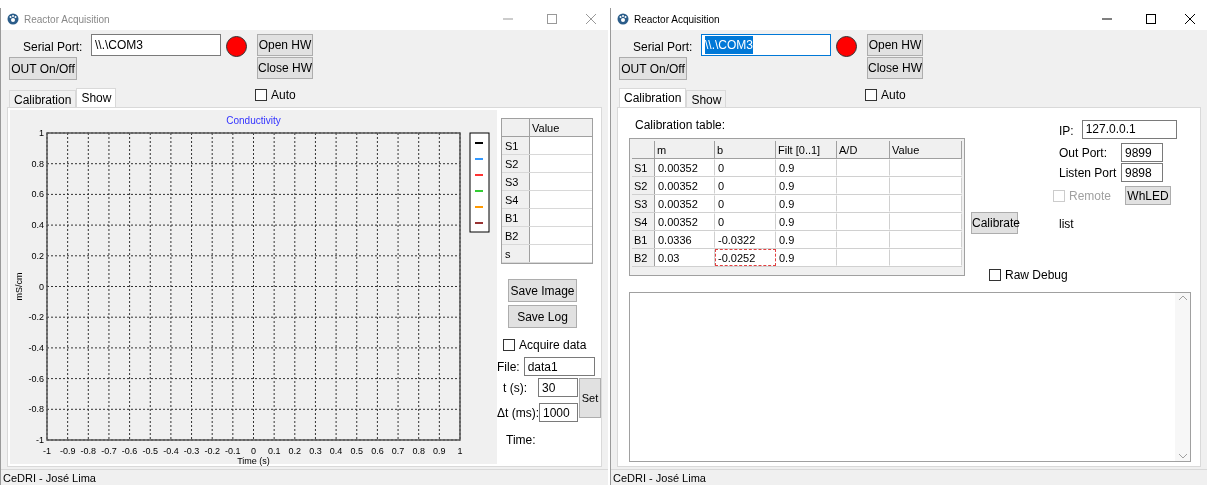 The image size is (1207, 485). Describe the element at coordinates (19, 286) in the screenshot. I see `y-axis-label: mS/cm` at that location.